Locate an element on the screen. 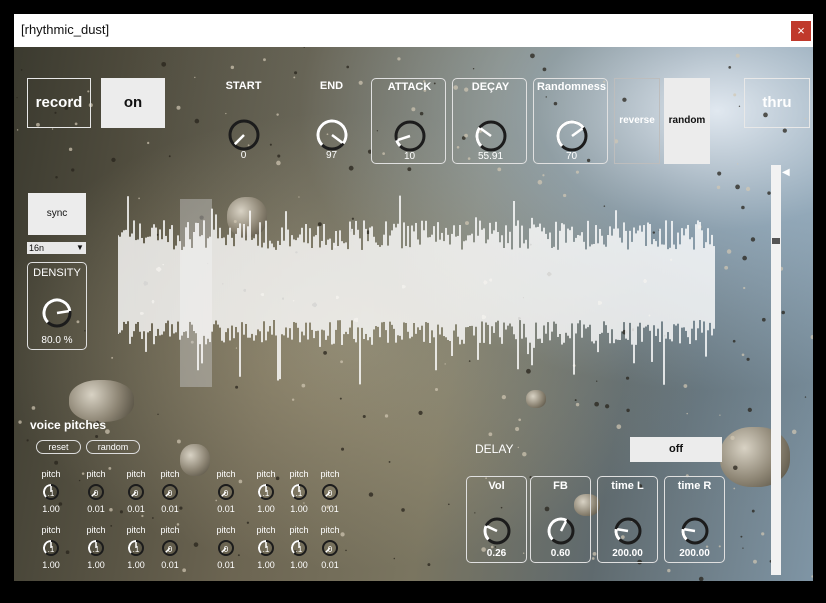  delay-timel-value: 200.00 is located at coordinates (627, 553).